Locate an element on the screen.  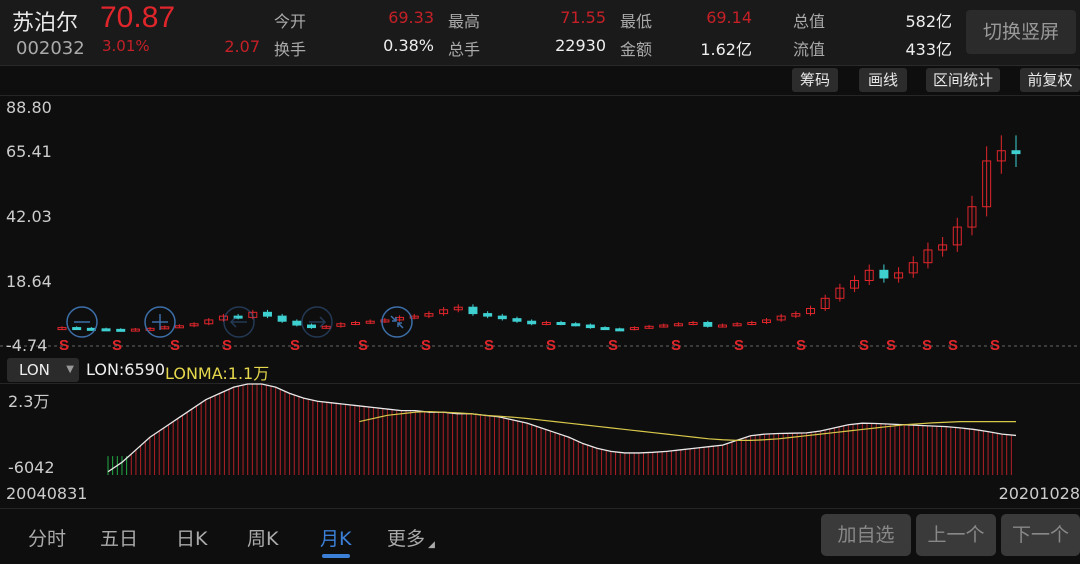
period-tab: 月K is located at coordinates (335, 537).